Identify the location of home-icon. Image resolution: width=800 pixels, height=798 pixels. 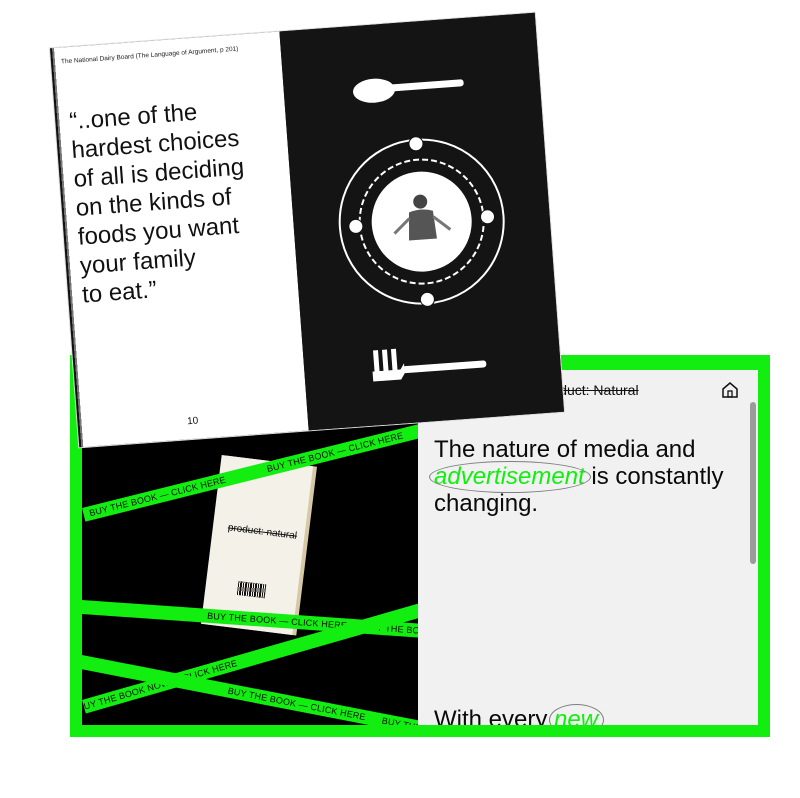
(730, 390).